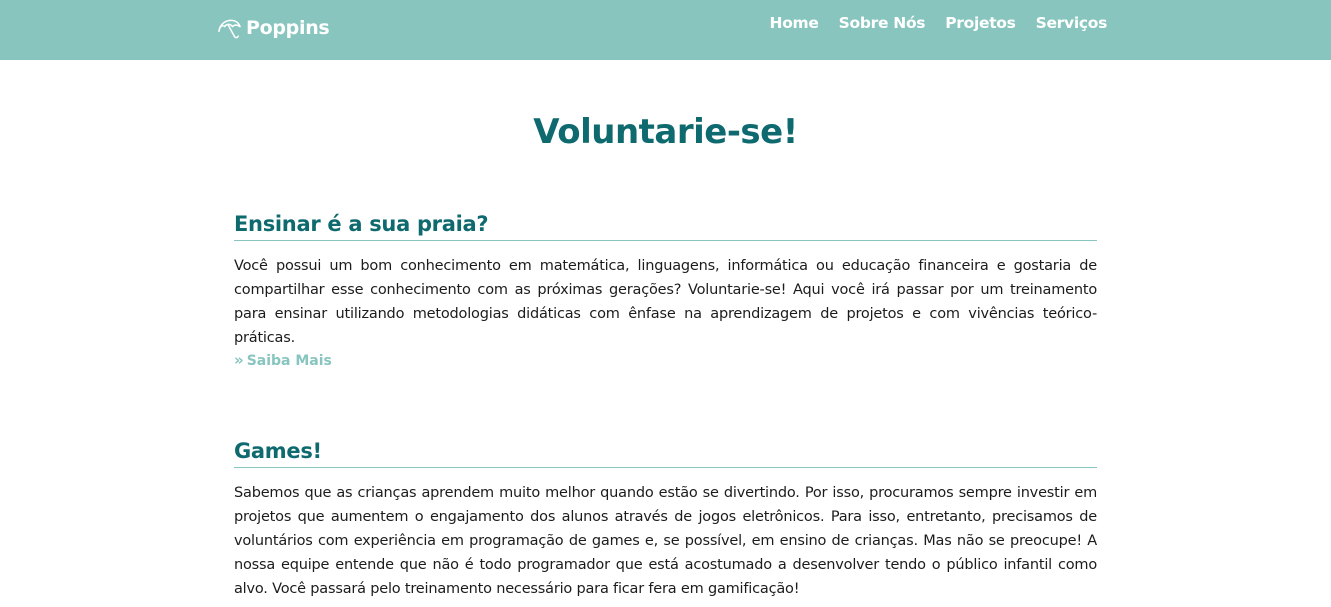 This screenshot has height=607, width=1331. I want to click on saiba-mais-link: » Saiba Mais, so click(283, 361).